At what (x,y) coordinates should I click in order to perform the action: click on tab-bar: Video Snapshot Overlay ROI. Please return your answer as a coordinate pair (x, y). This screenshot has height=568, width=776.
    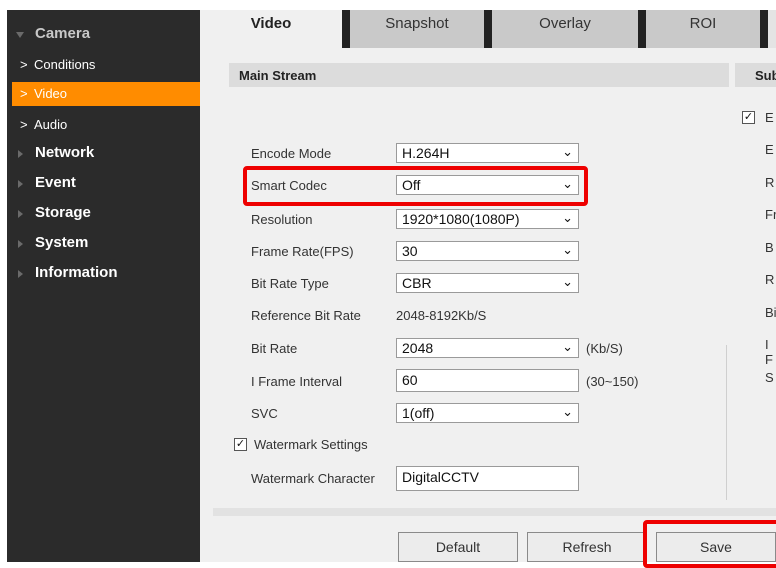
    Looking at the image, I should click on (488, 29).